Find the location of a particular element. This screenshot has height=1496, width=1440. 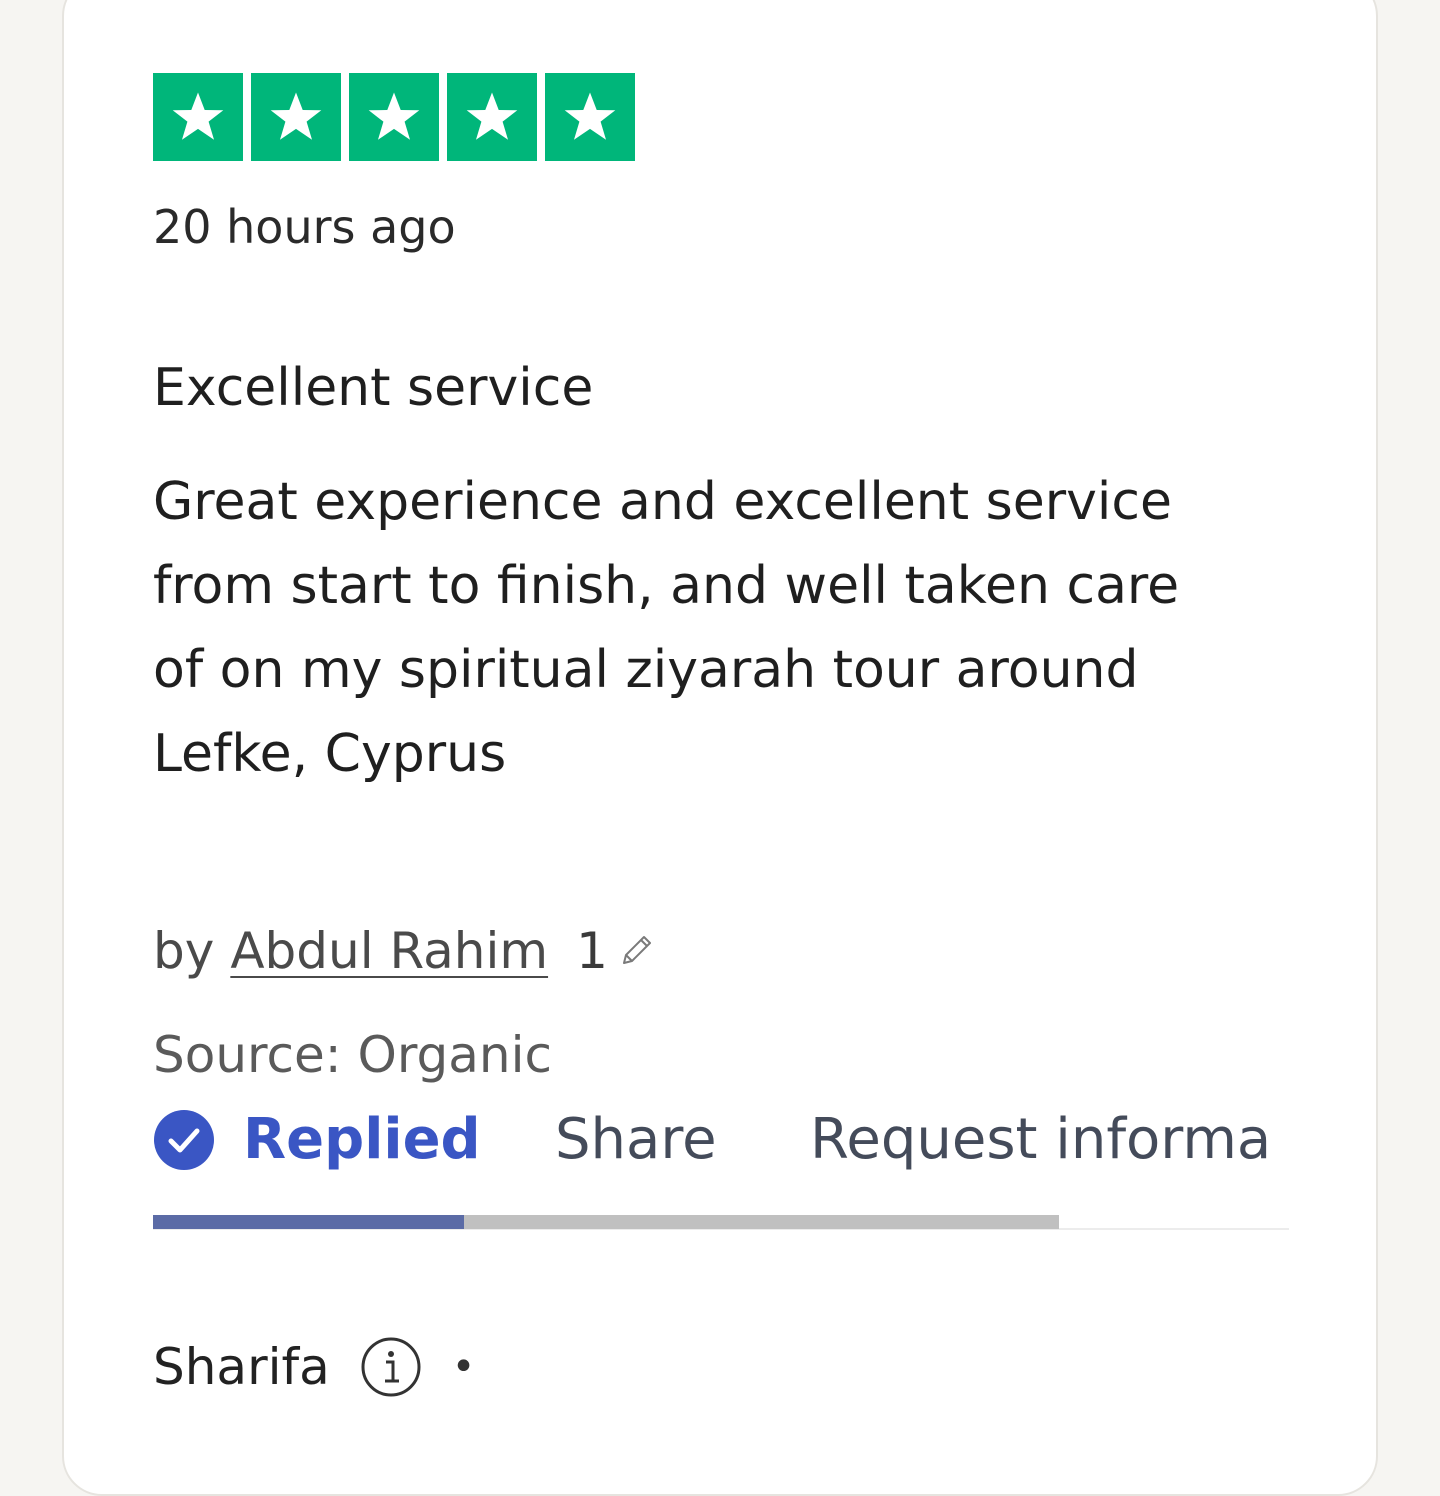

replied-tab: Replied is located at coordinates (317, 1140).